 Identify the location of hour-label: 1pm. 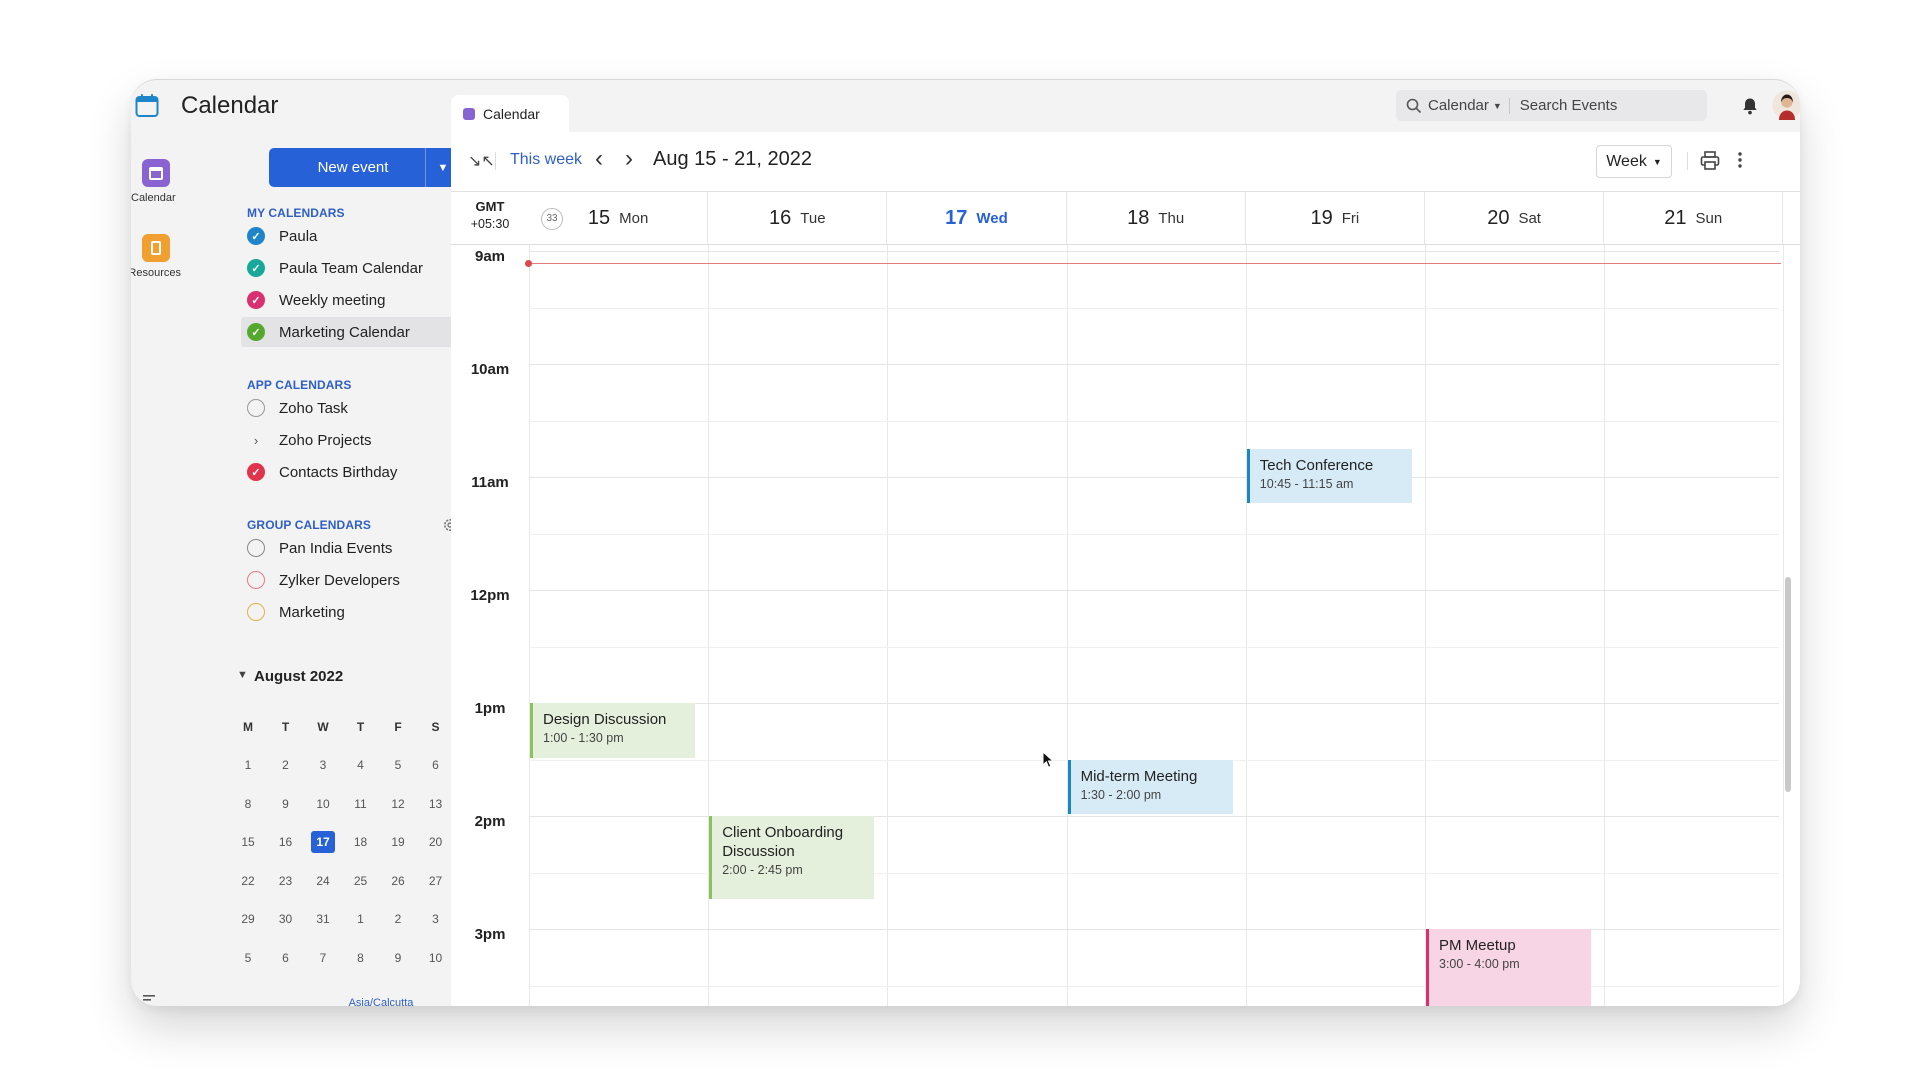
(490, 708).